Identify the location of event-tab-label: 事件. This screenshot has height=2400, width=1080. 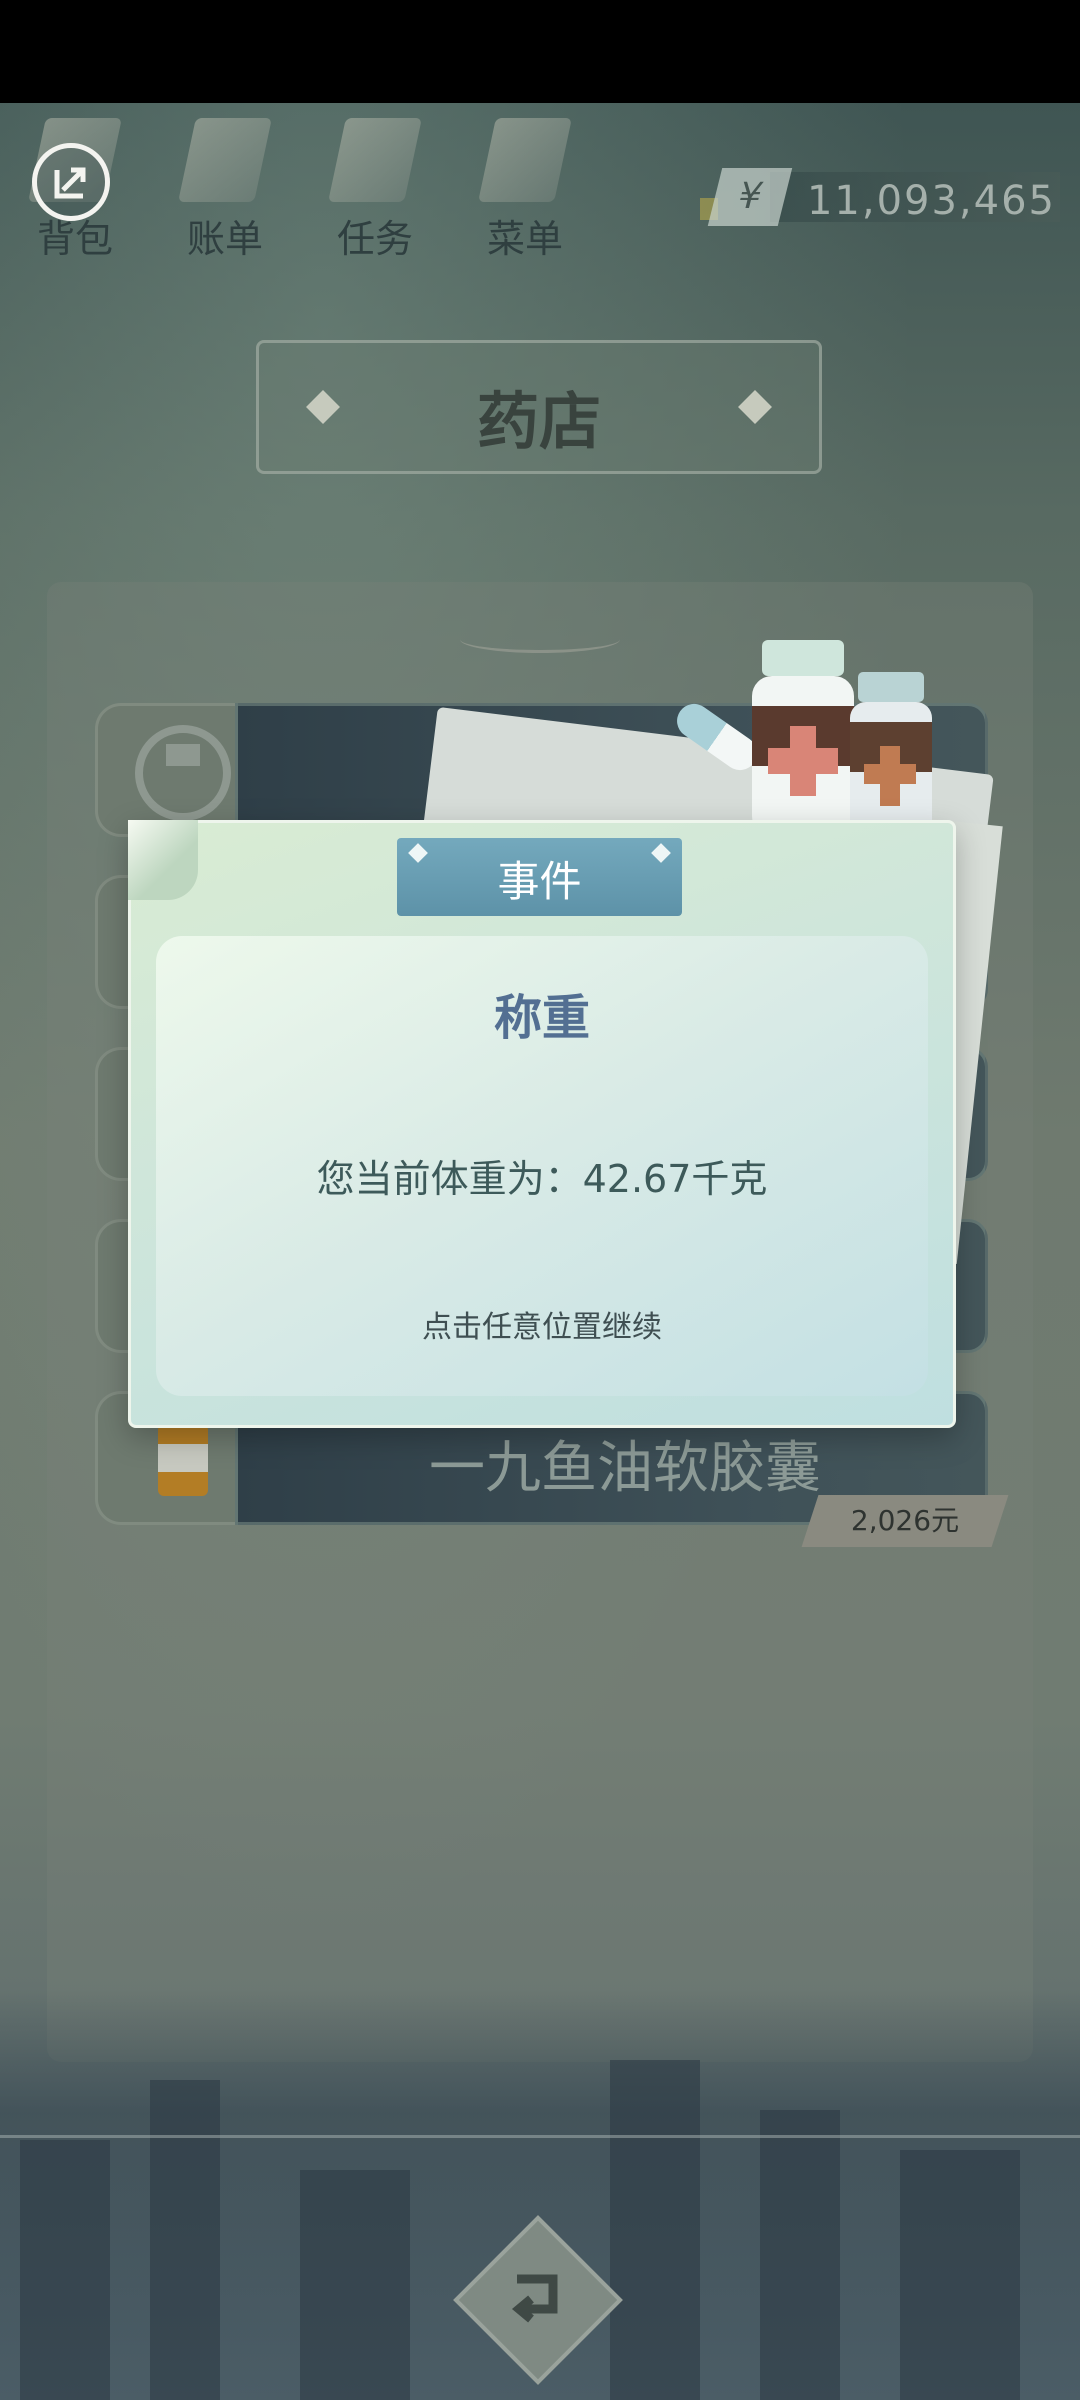
(539, 881).